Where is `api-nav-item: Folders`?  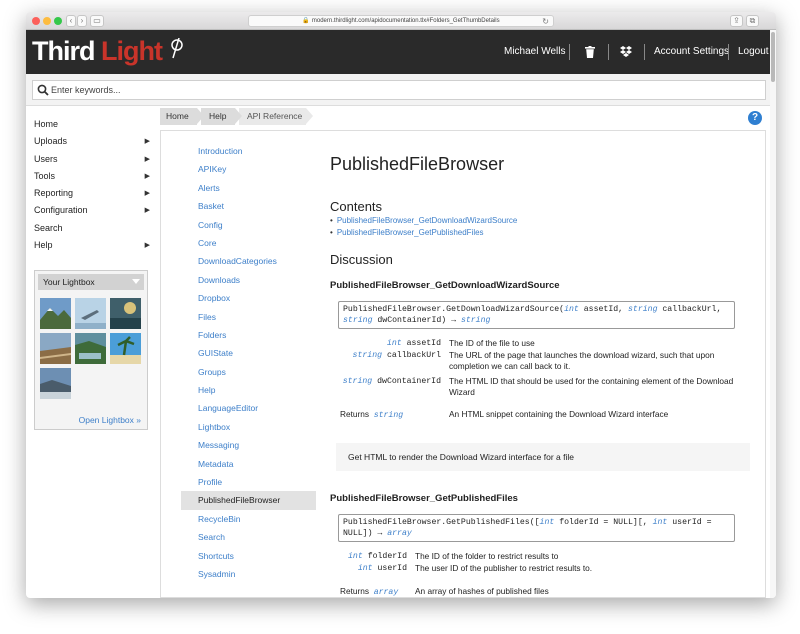 api-nav-item: Folders is located at coordinates (248, 335).